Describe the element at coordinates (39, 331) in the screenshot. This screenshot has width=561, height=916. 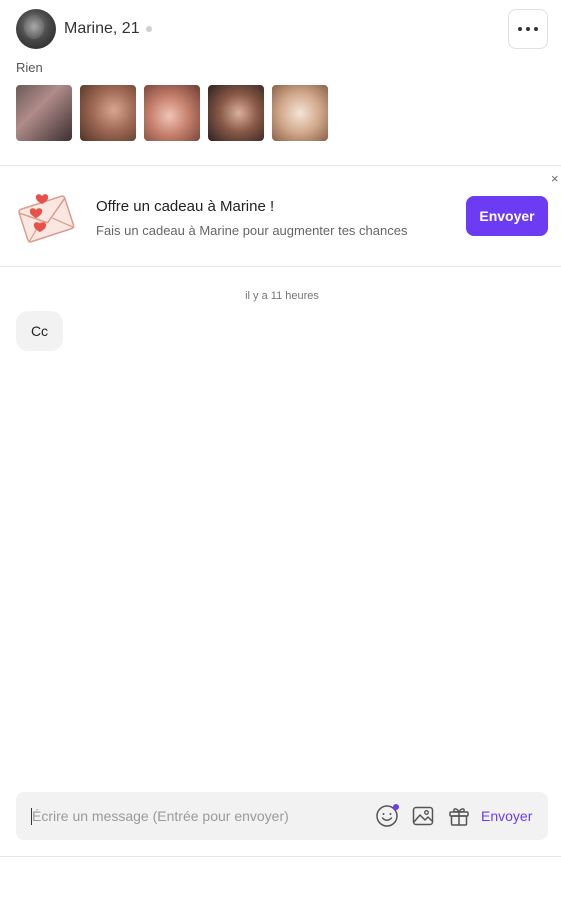
I see `message-bubble: Cc` at that location.